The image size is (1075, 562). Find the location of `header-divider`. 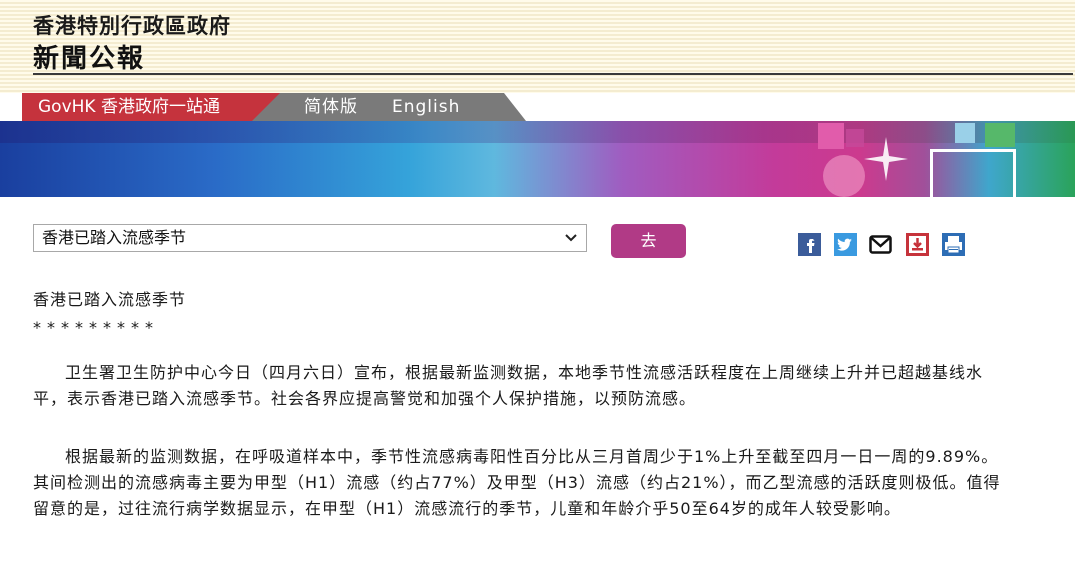

header-divider is located at coordinates (553, 74).